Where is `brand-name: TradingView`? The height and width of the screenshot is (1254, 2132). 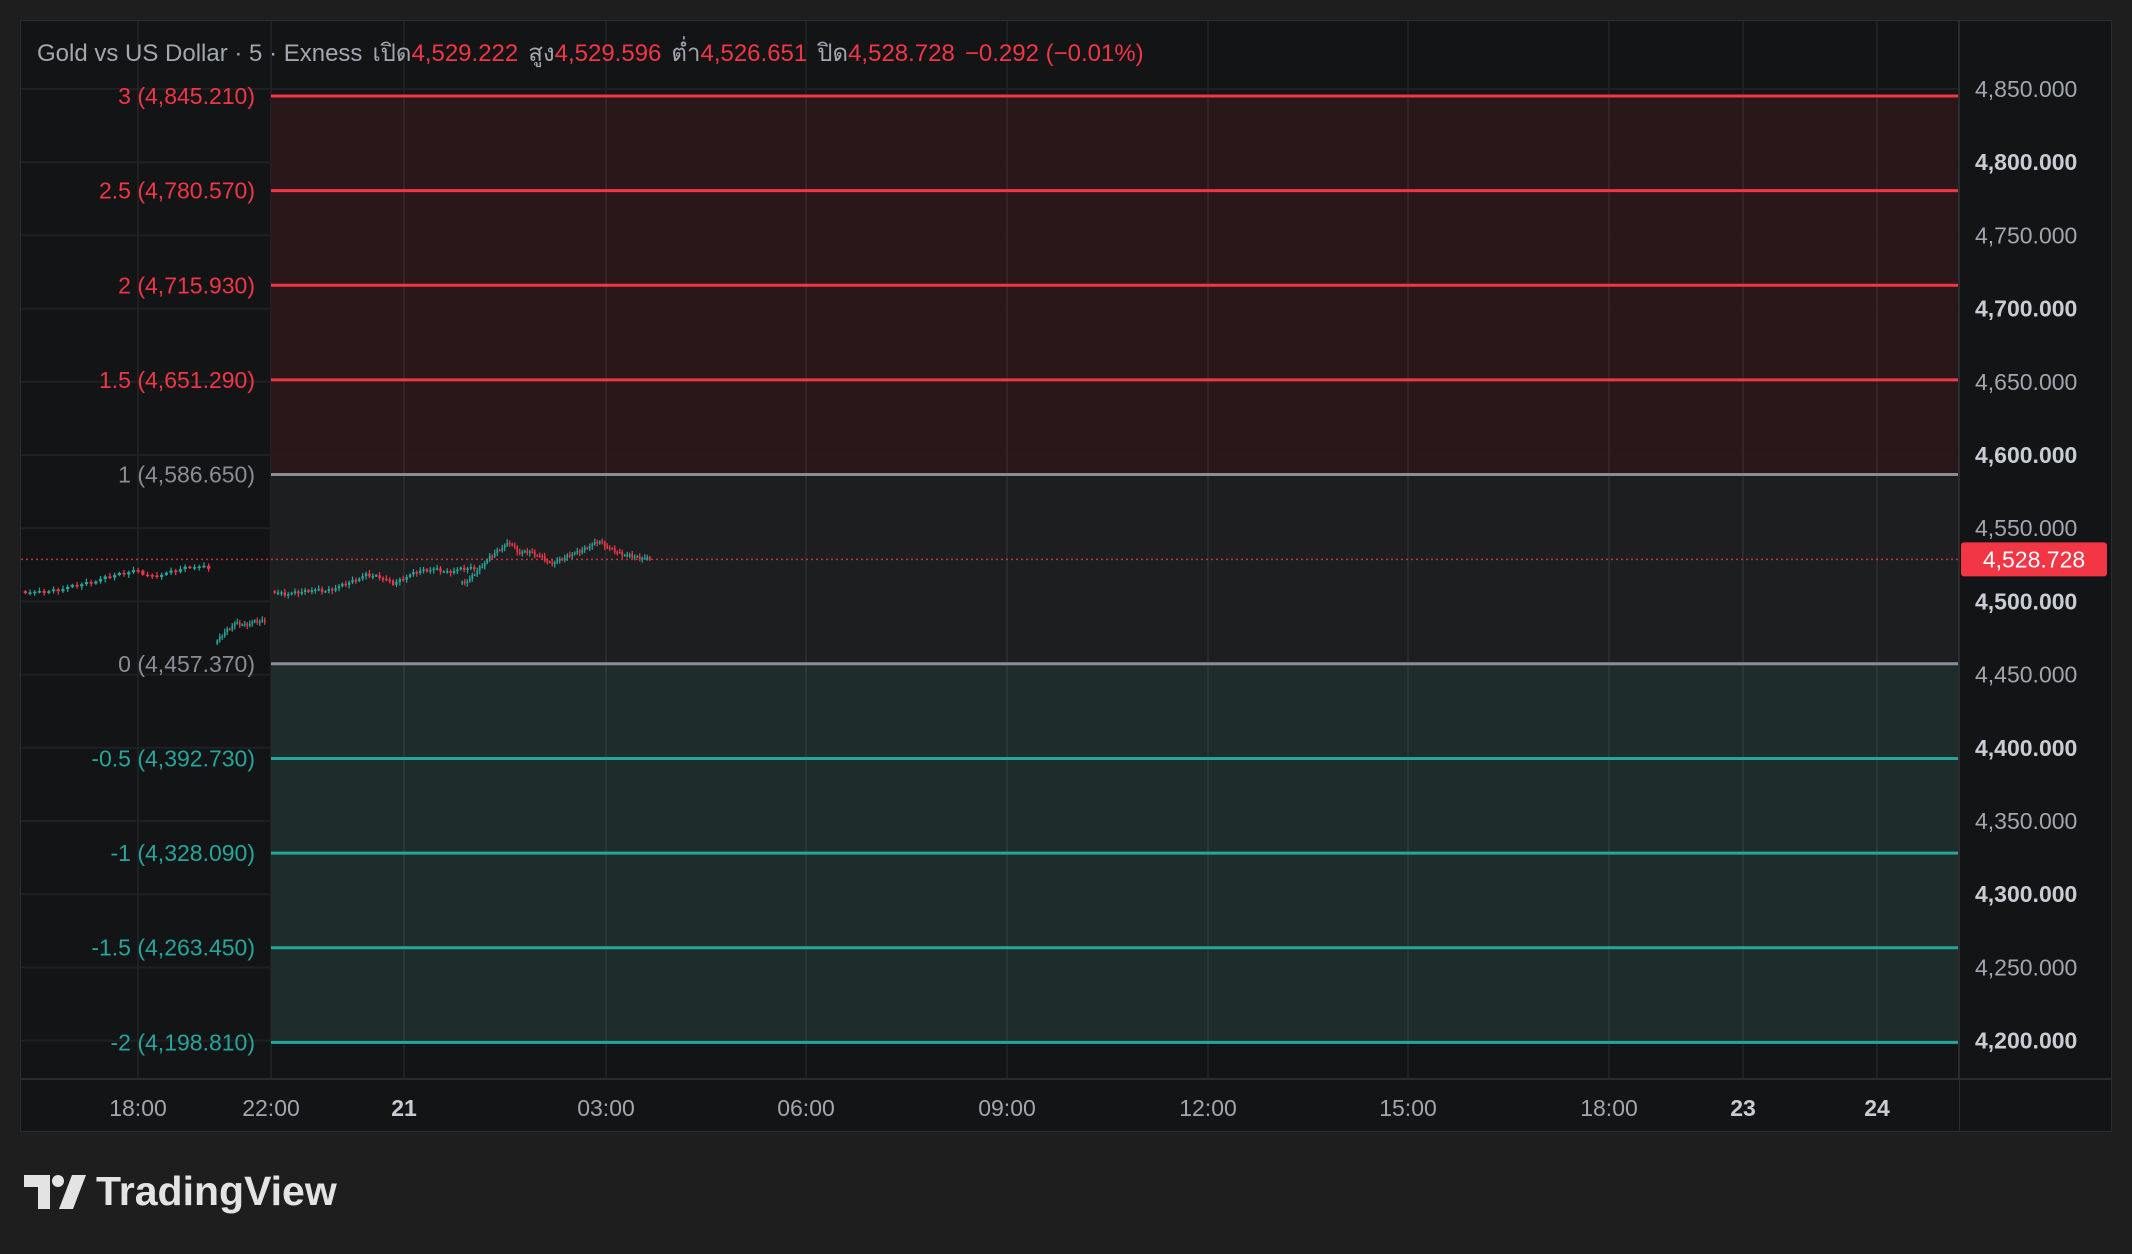
brand-name: TradingView is located at coordinates (216, 1191).